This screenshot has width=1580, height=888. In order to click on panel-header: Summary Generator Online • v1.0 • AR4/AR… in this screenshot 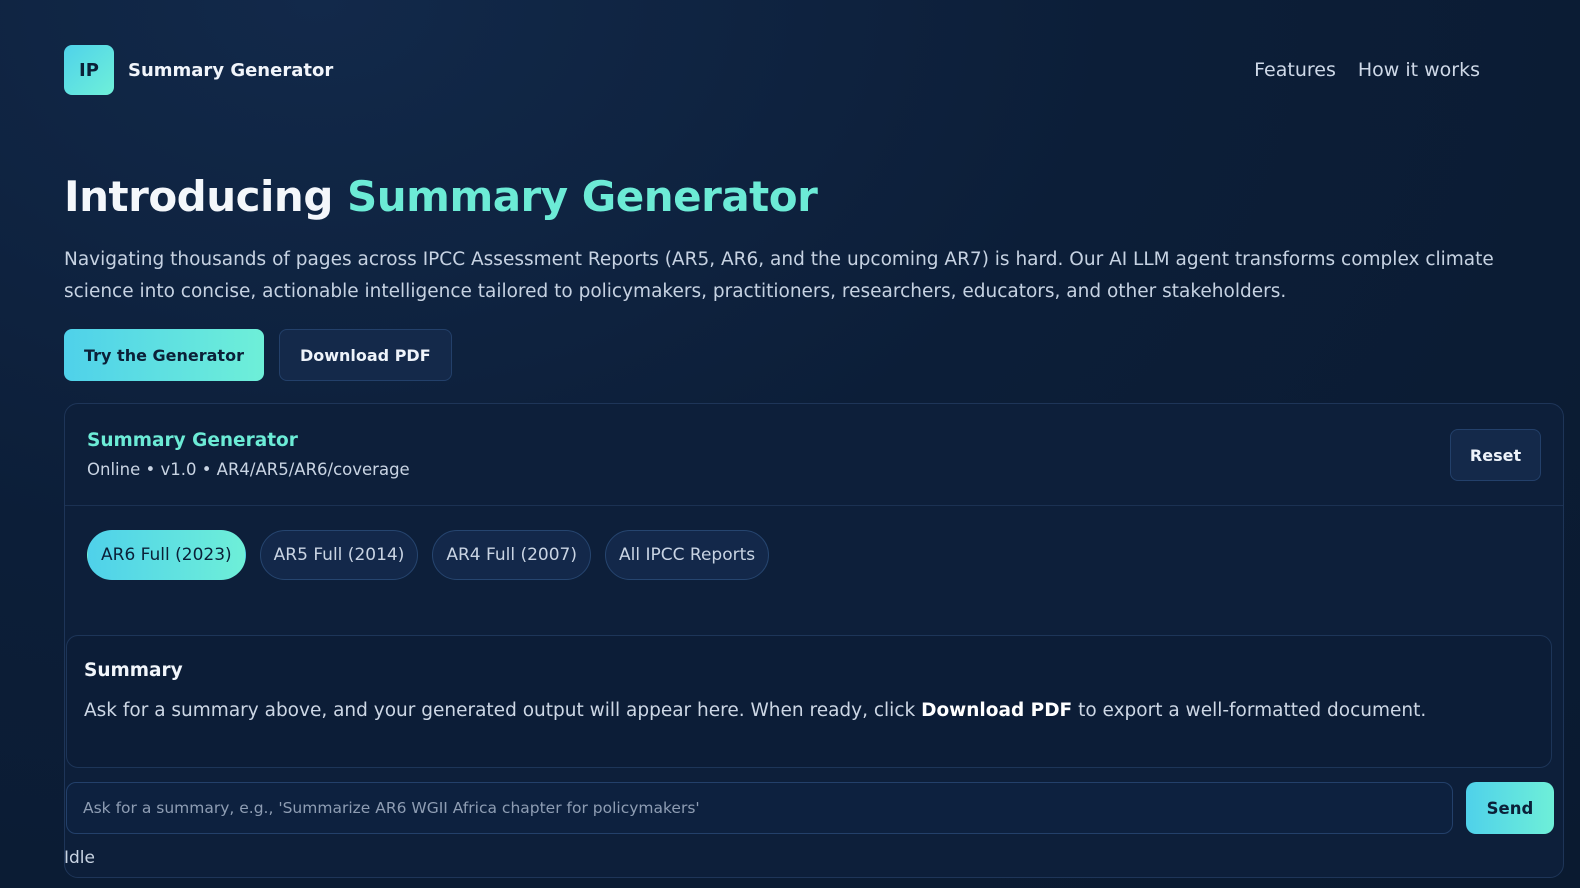, I will do `click(814, 455)`.